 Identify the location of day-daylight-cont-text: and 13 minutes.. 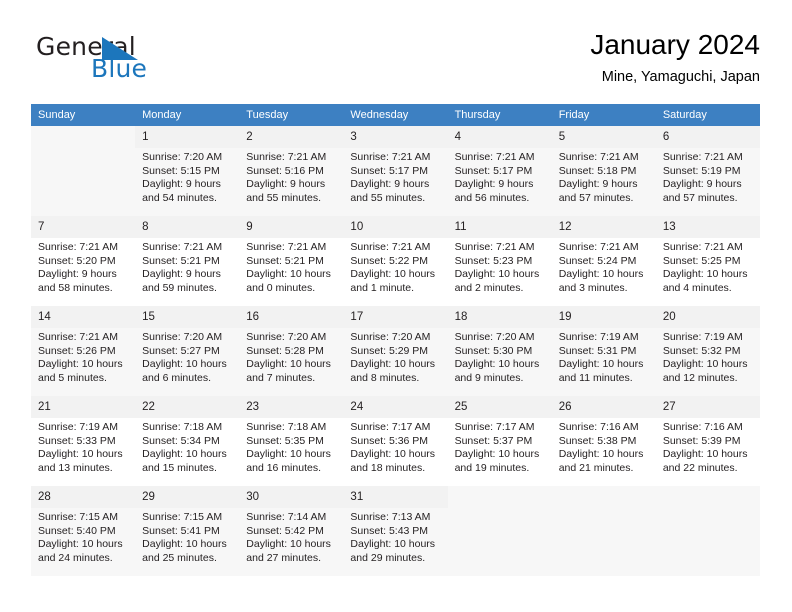
(75, 467).